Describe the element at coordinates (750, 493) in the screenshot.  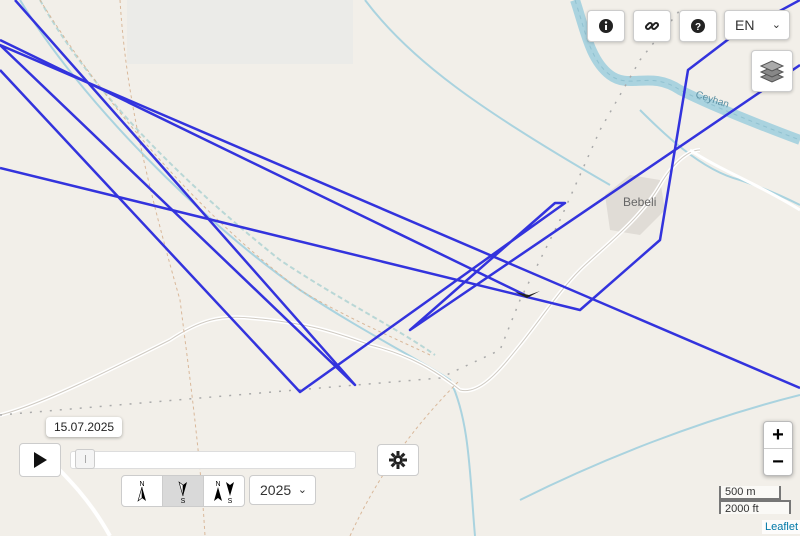
I see `scale-metric: 500 m` at that location.